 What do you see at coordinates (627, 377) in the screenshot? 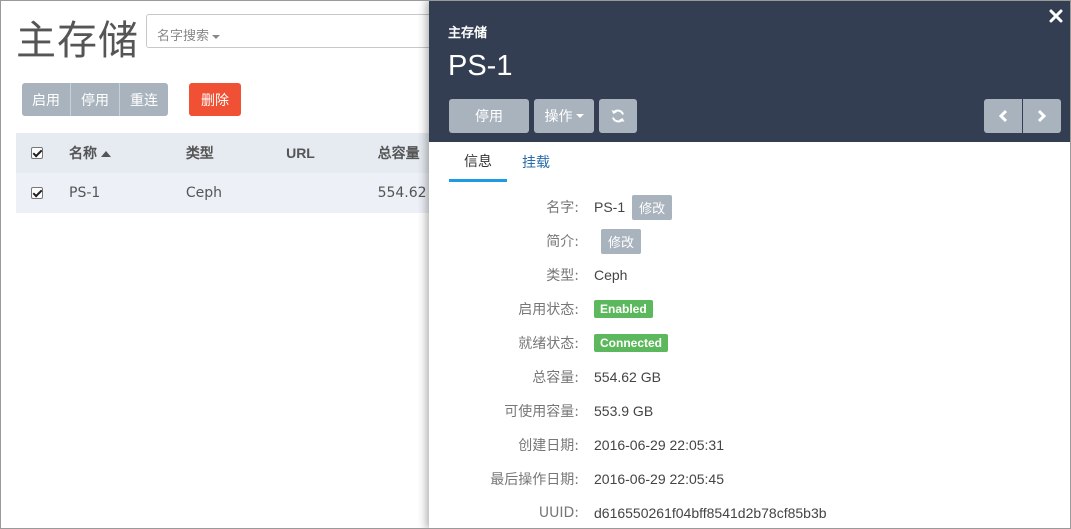
I see `total-capacity-value: 554.62 GB` at bounding box center [627, 377].